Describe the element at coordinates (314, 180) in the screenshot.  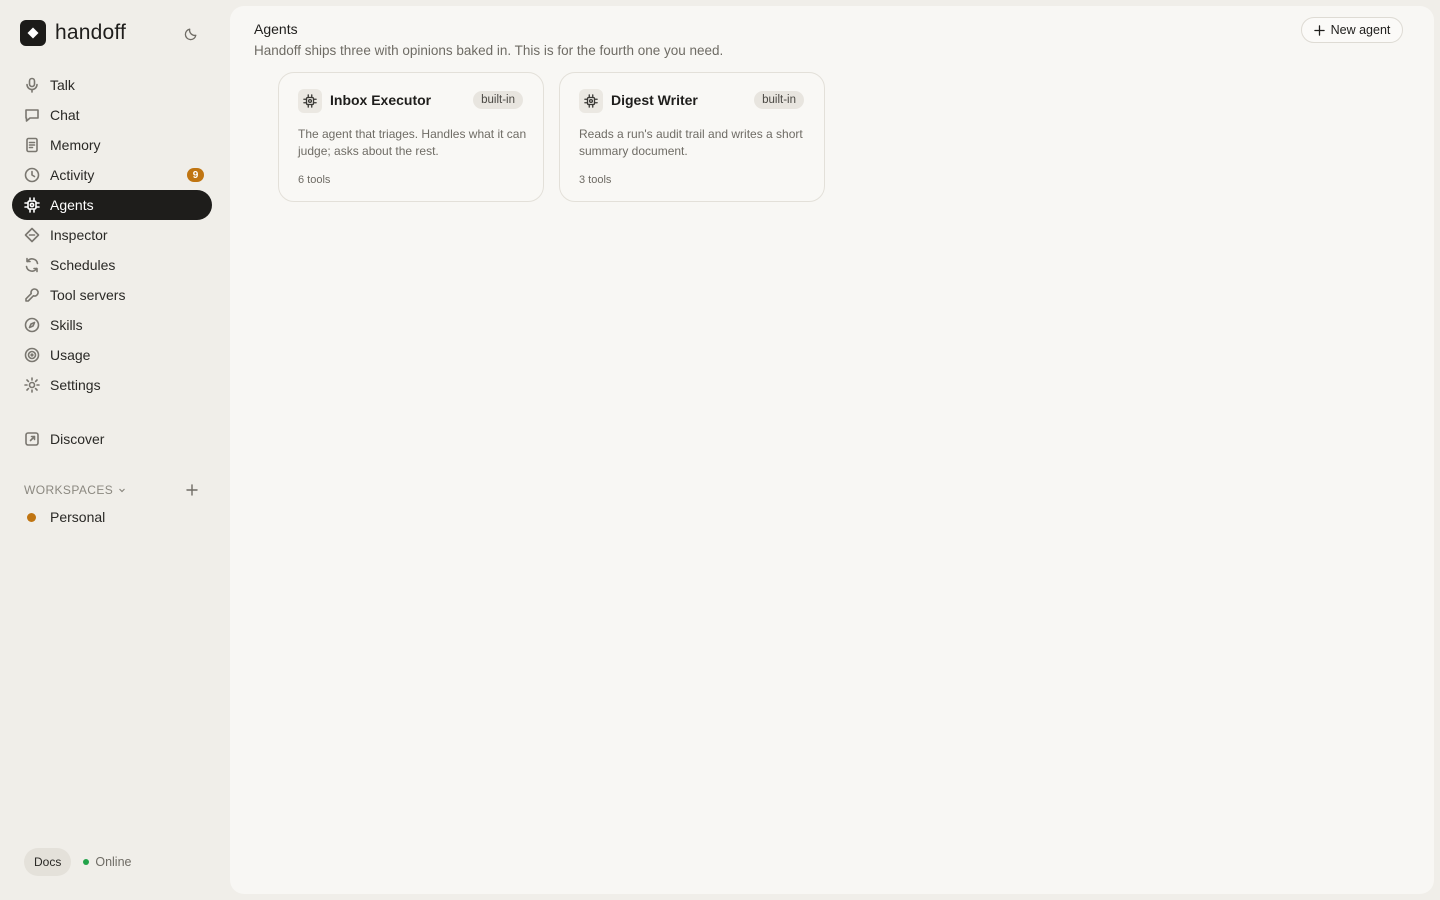
I see `agent-tool-count: 6 tools` at that location.